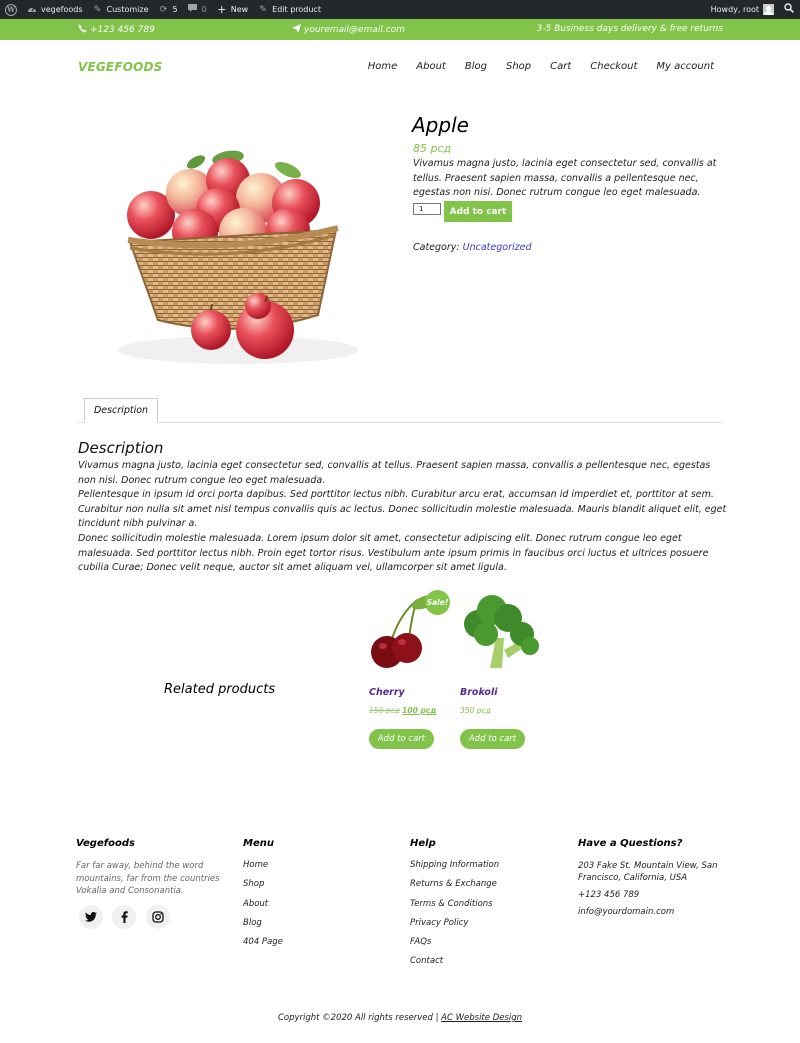 The image size is (800, 1043). Describe the element at coordinates (478, 692) in the screenshot. I see `product-name: Brokoli` at that location.